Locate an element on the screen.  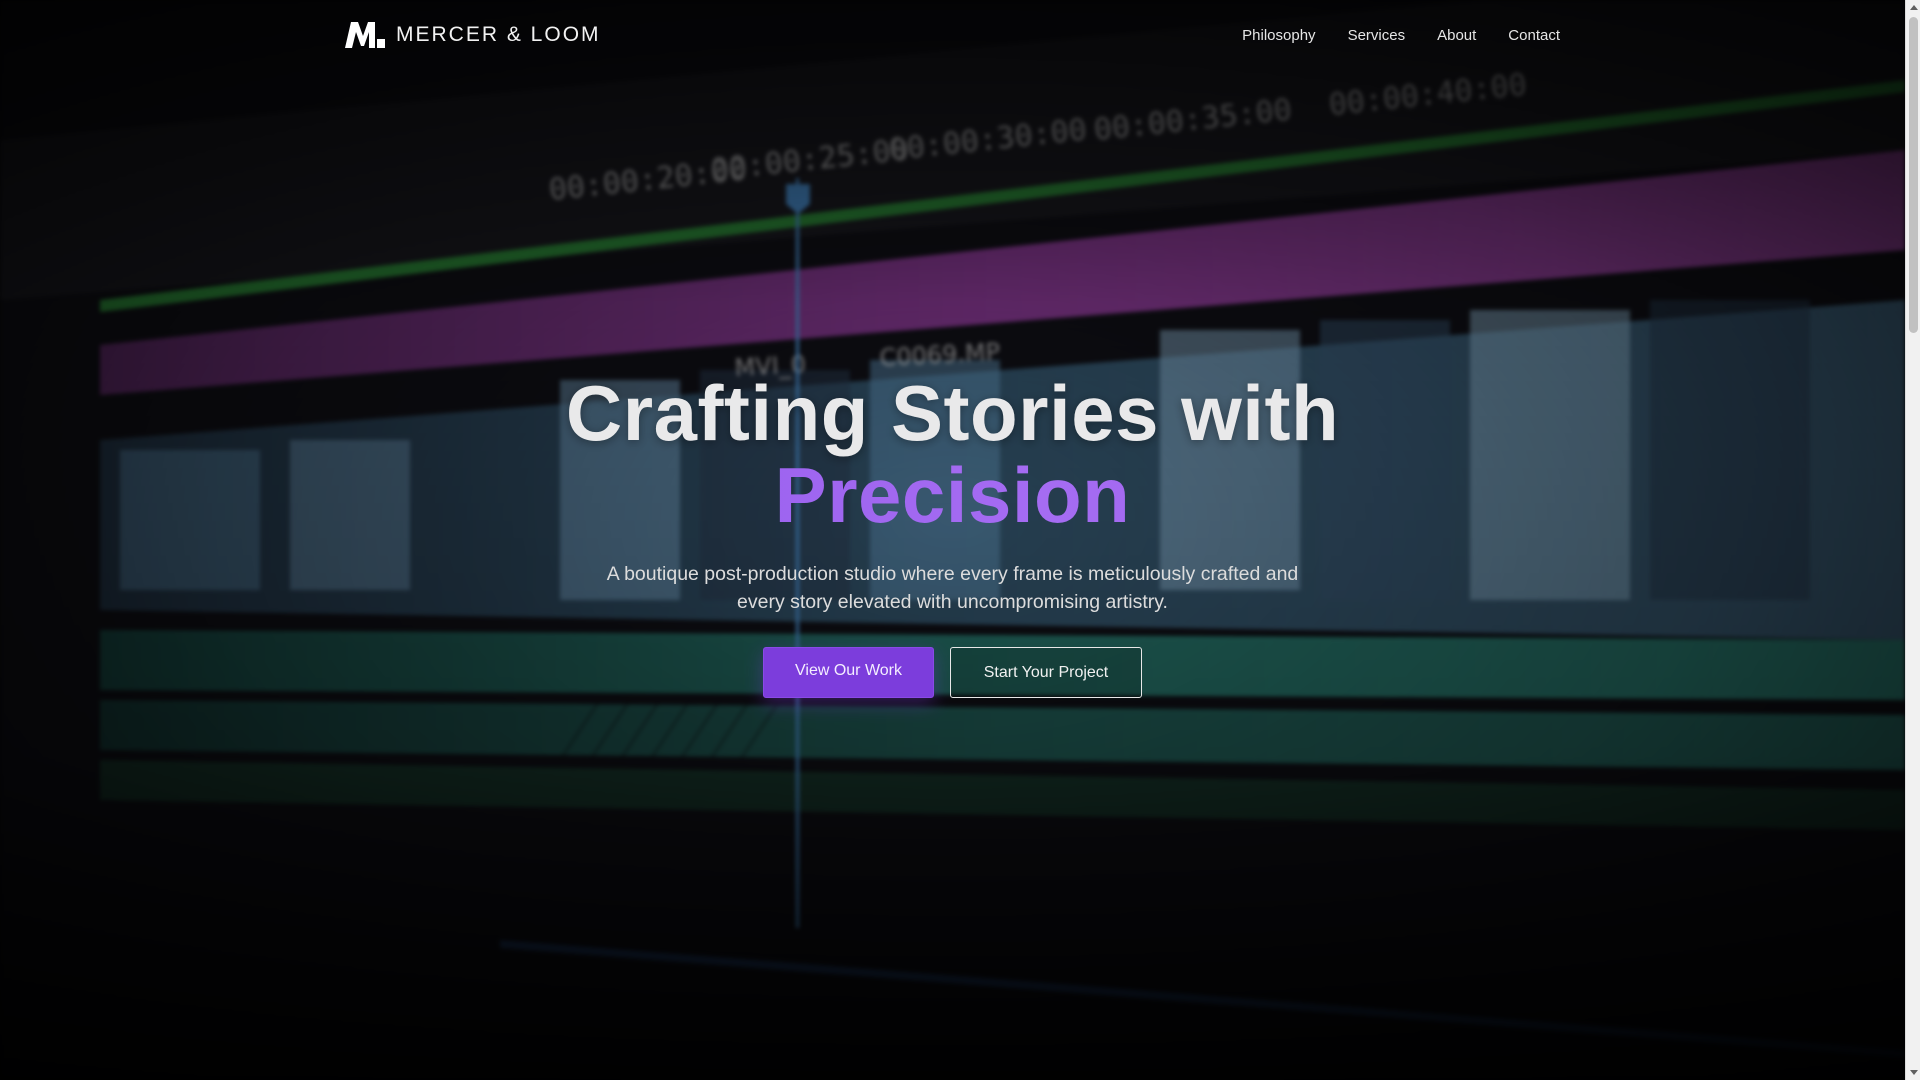
scroll-down-button is located at coordinates (1913, 1072).